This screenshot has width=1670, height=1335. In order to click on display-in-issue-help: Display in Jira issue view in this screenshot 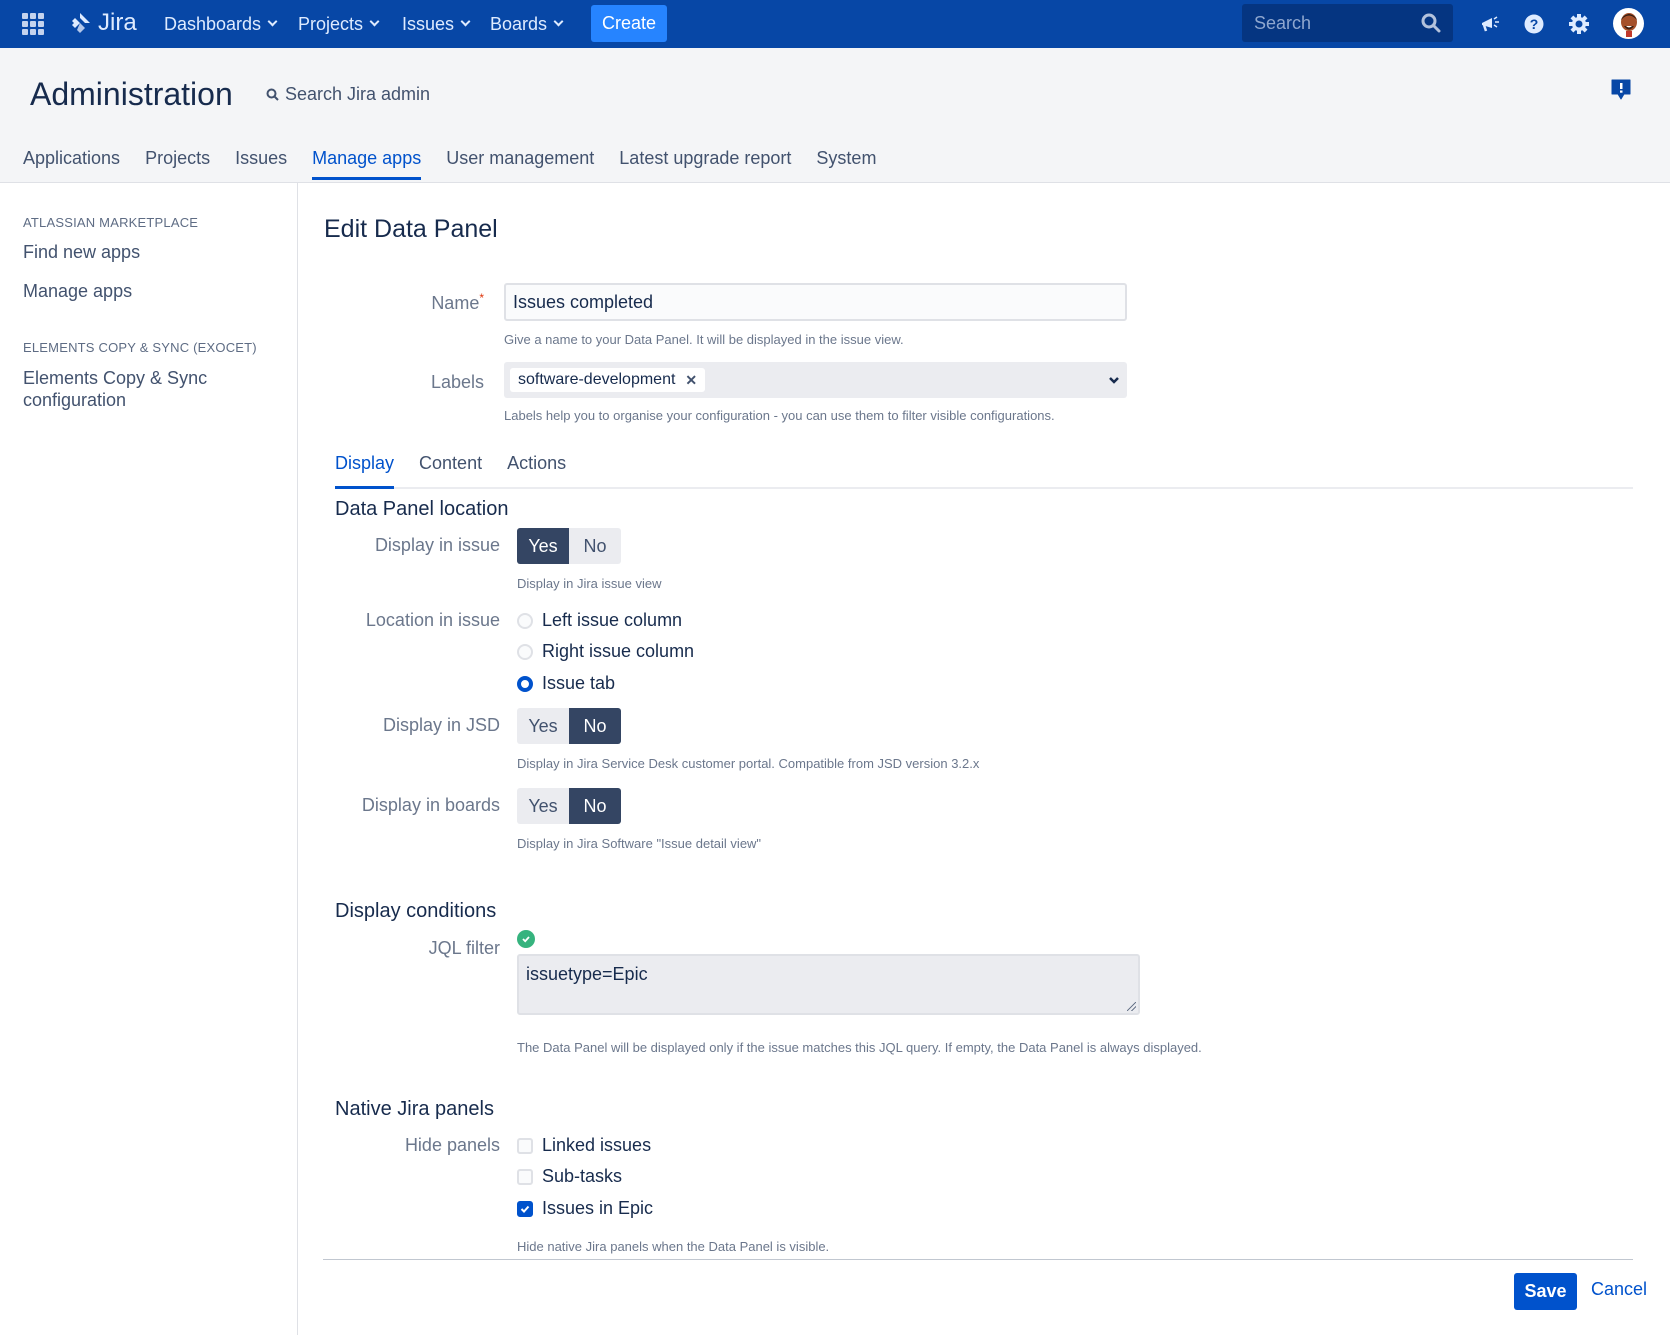, I will do `click(589, 583)`.